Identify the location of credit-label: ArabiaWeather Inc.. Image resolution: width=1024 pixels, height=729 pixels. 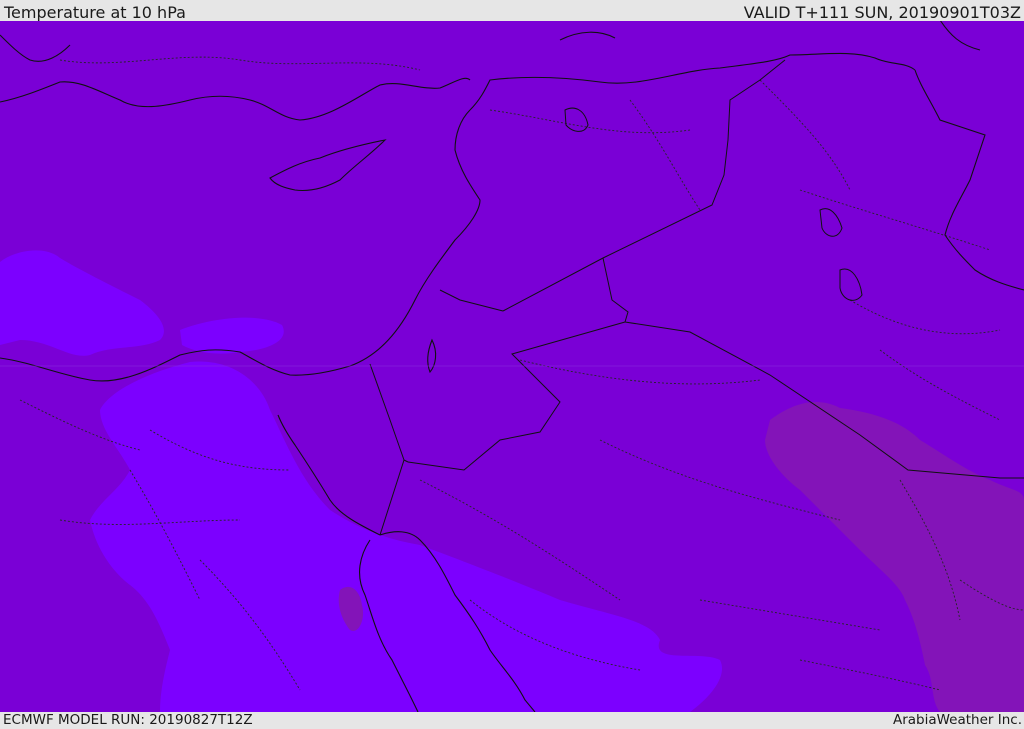
(957, 720).